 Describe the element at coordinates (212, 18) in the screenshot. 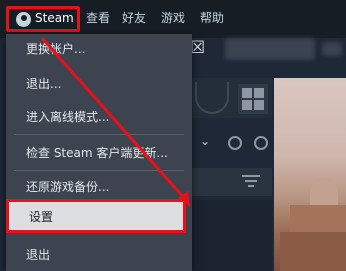

I see `help-menu: 帮助` at that location.